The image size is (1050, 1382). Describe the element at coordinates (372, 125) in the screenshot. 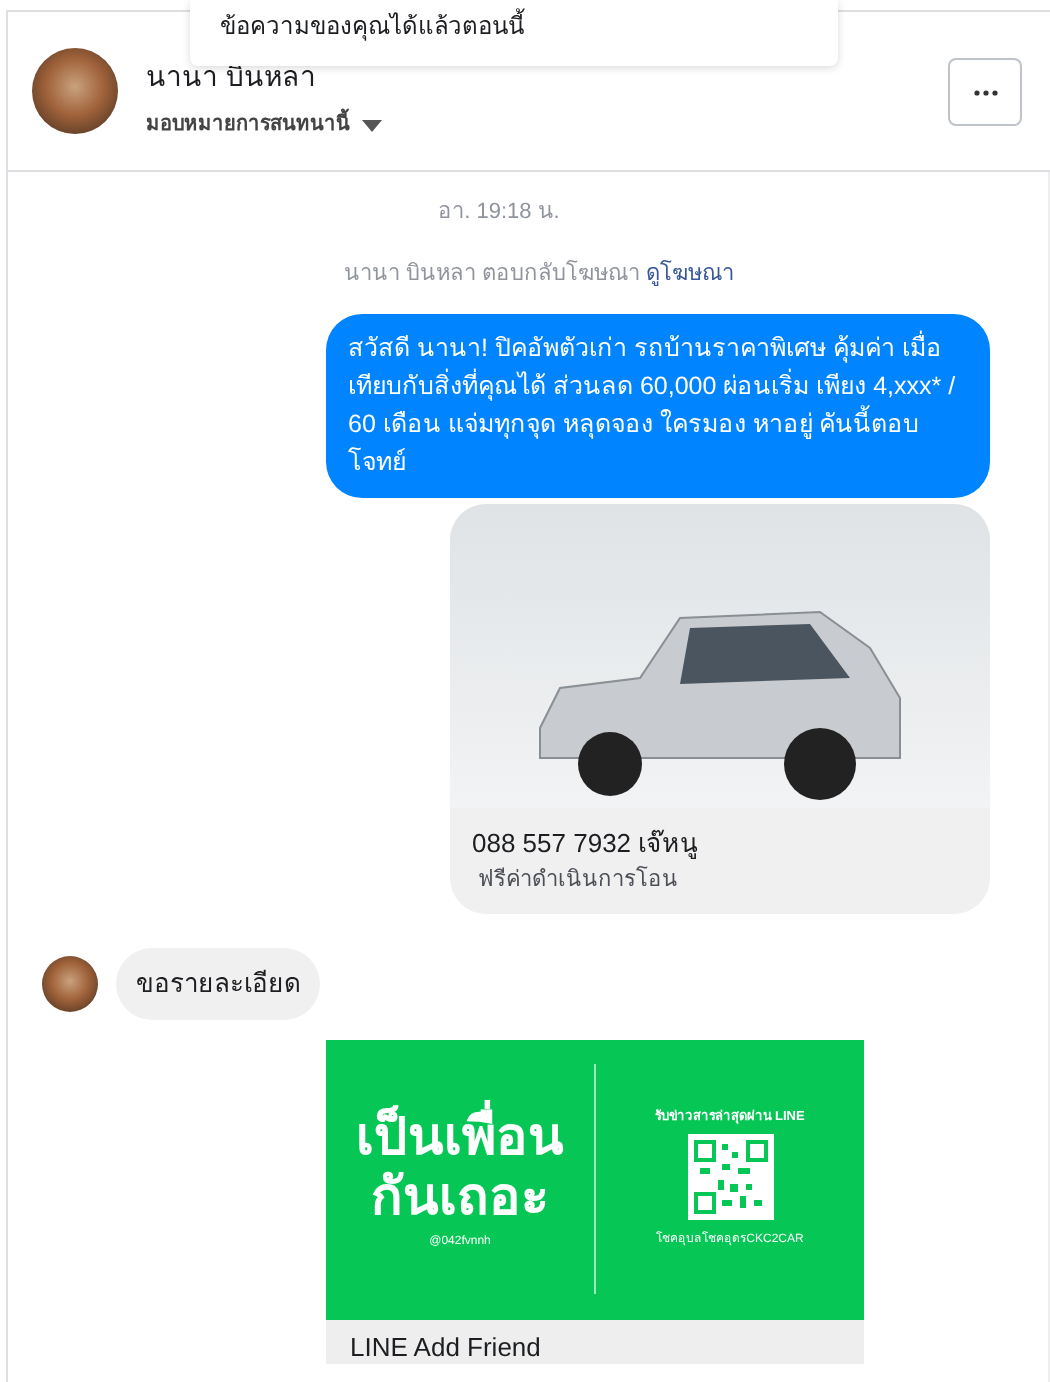

I see `caret-icon` at that location.